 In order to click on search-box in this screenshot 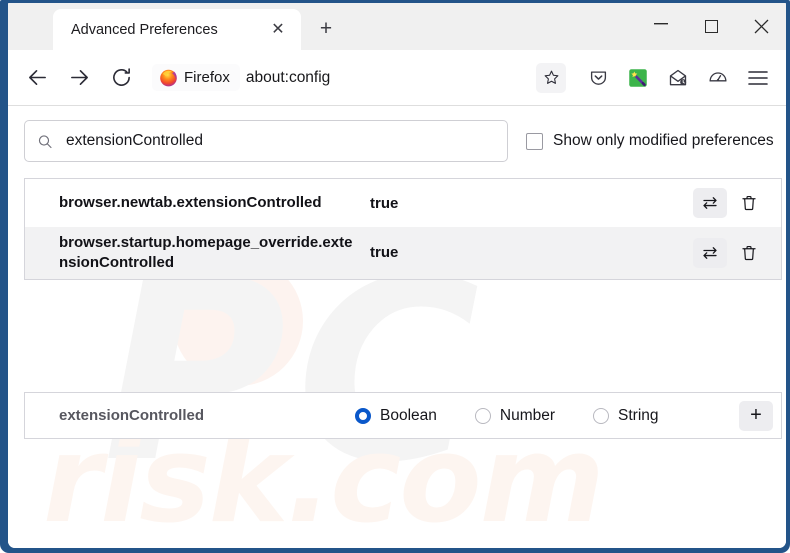, I will do `click(266, 141)`.